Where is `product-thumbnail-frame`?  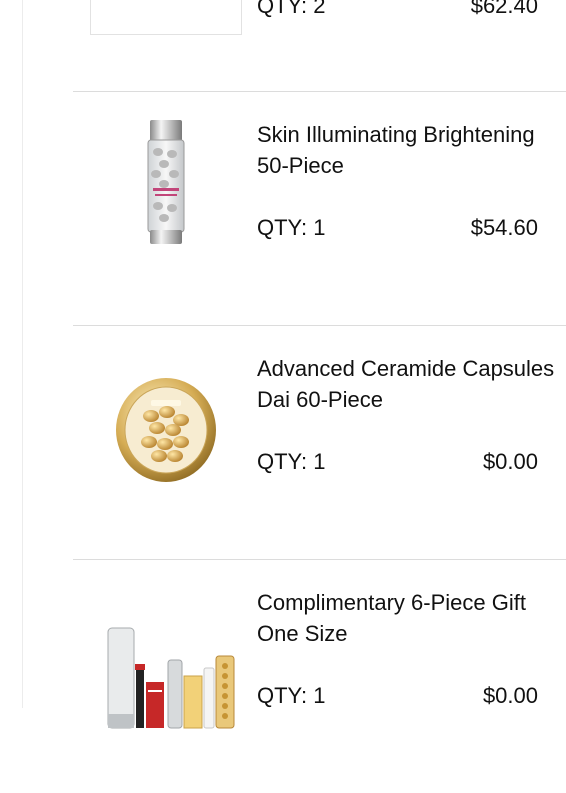
product-thumbnail-frame is located at coordinates (166, 17).